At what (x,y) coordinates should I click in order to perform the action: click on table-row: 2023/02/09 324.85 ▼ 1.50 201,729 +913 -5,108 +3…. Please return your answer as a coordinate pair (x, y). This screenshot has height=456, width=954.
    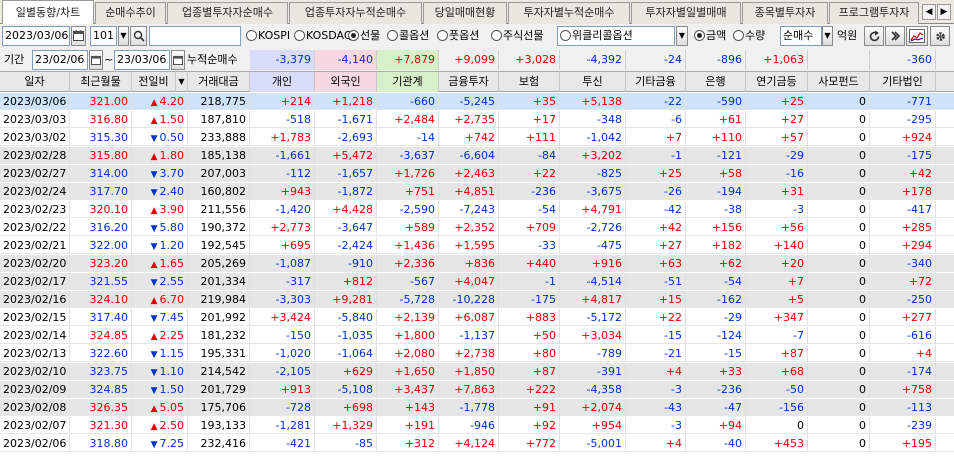
    Looking at the image, I should click on (477, 389).